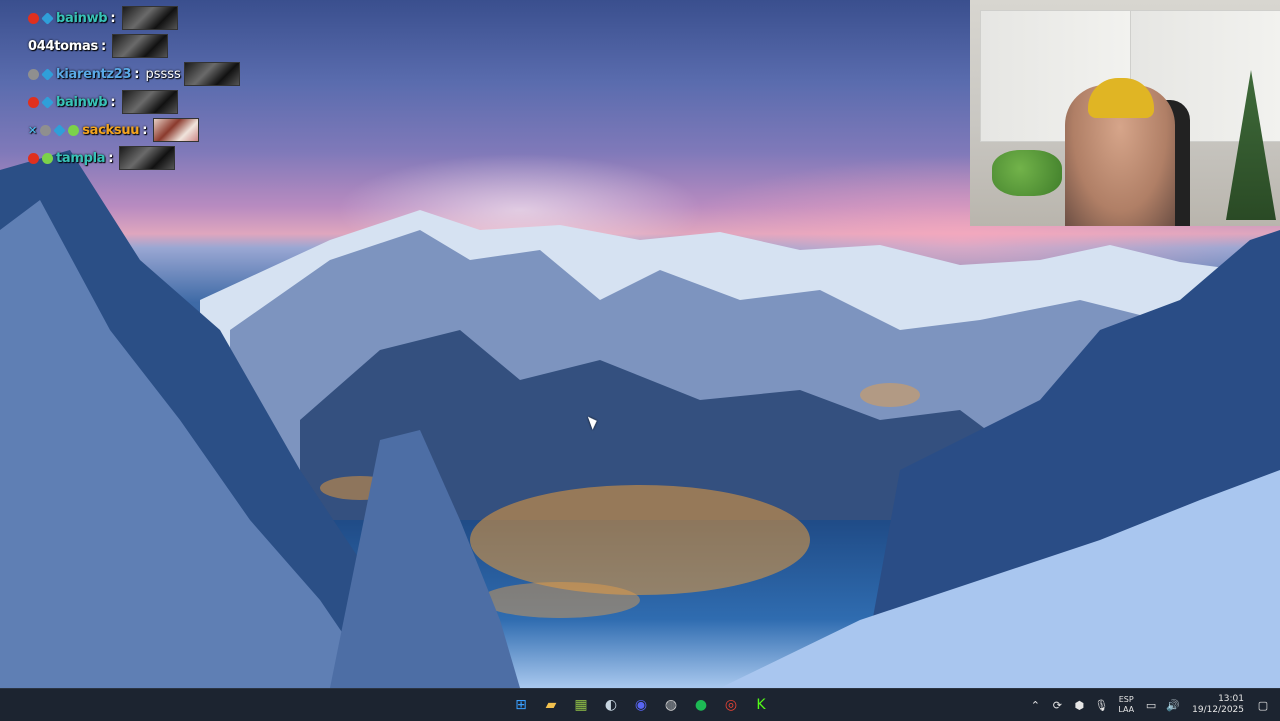  I want to click on chat-message: tampla:, so click(148, 158).